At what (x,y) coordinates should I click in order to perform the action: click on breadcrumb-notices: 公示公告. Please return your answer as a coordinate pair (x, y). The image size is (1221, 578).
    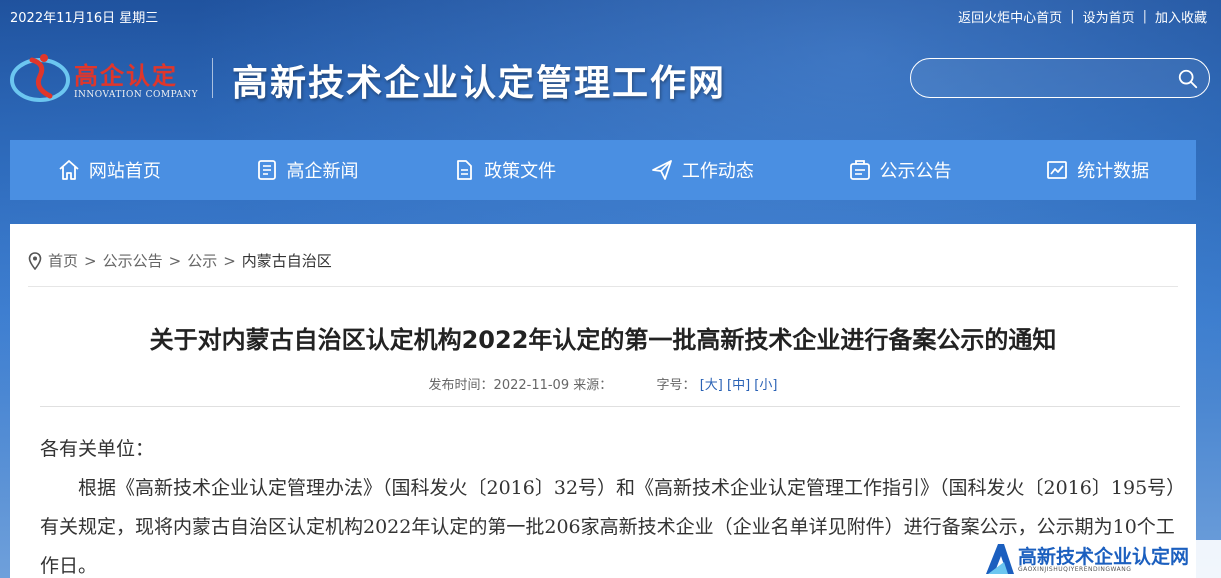
    Looking at the image, I should click on (133, 260).